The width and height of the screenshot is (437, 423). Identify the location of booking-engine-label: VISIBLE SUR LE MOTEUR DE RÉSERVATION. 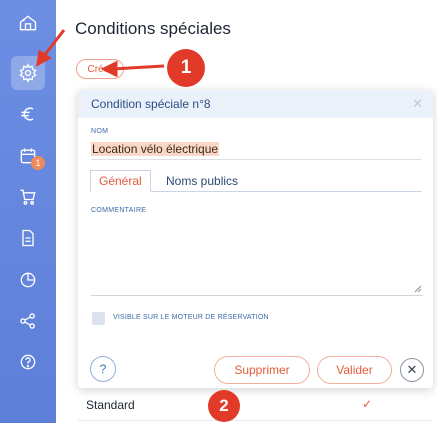
(191, 317).